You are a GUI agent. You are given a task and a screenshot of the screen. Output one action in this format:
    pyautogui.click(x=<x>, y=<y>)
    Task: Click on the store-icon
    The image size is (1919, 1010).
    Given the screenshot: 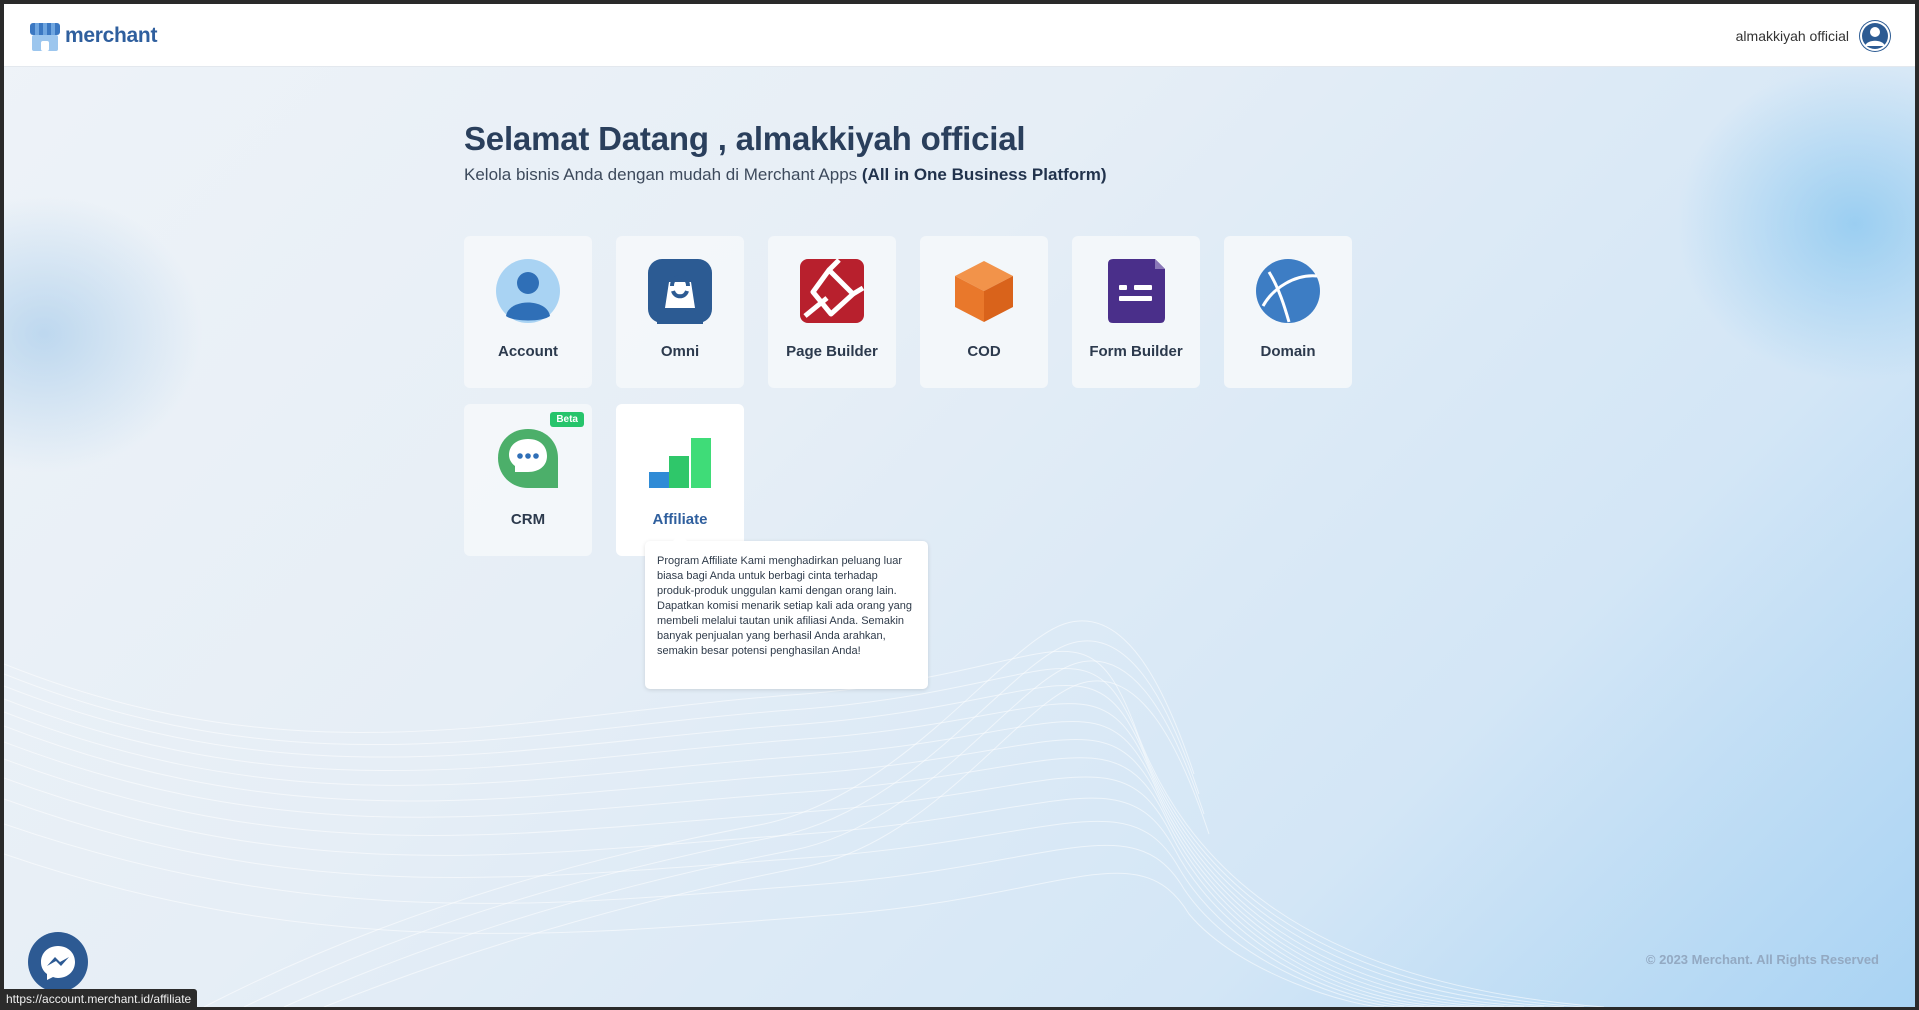 What is the action you would take?
    pyautogui.click(x=45, y=37)
    